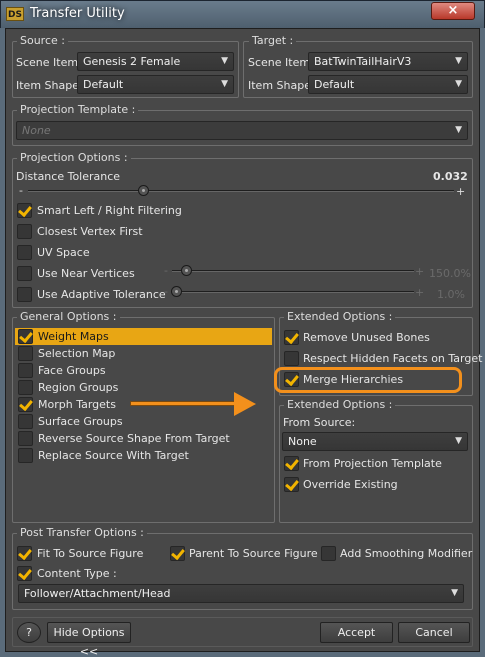  I want to click on from-source-label: From Source:, so click(319, 422).